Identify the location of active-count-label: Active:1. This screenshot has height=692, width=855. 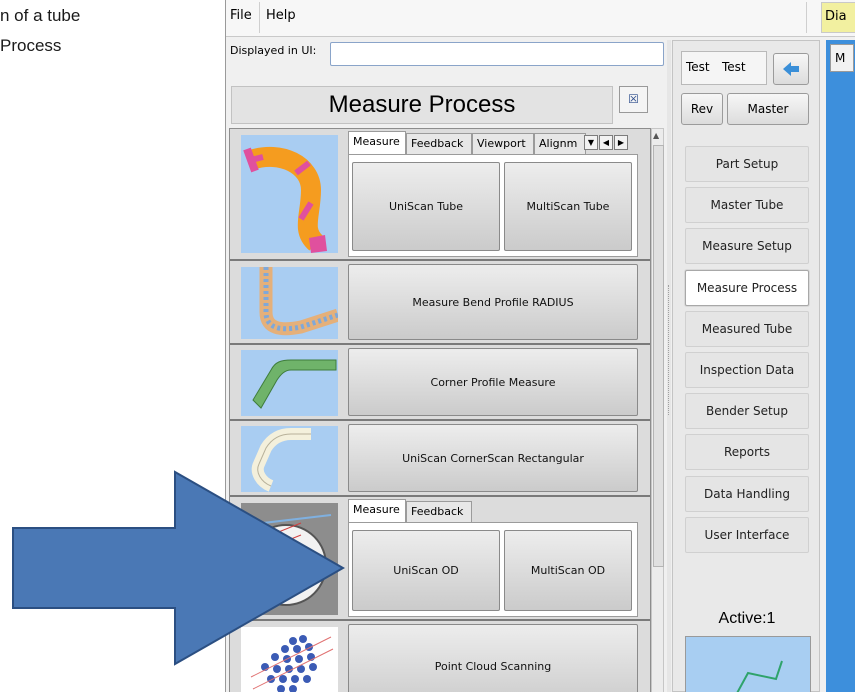
(747, 618).